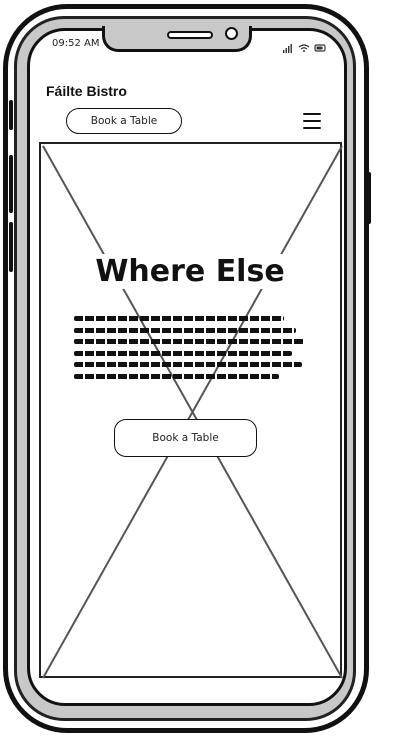 This screenshot has height=741, width=408. I want to click on speaker-grille, so click(190, 35).